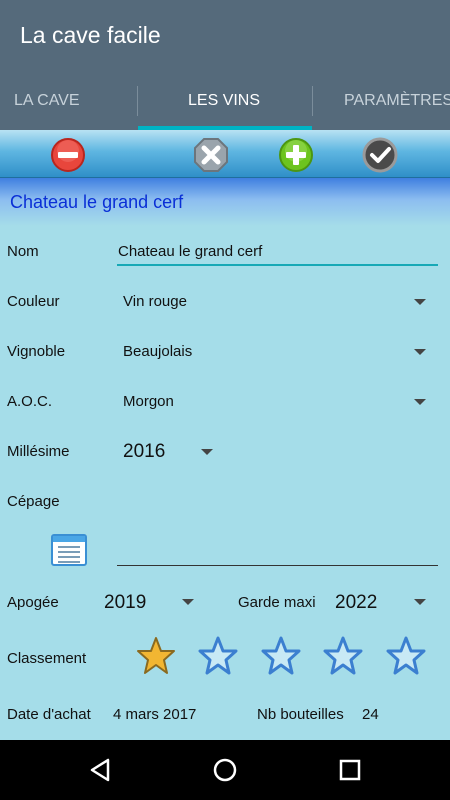 This screenshot has height=800, width=450. I want to click on tab-la-cave: LA CAVE, so click(47, 101).